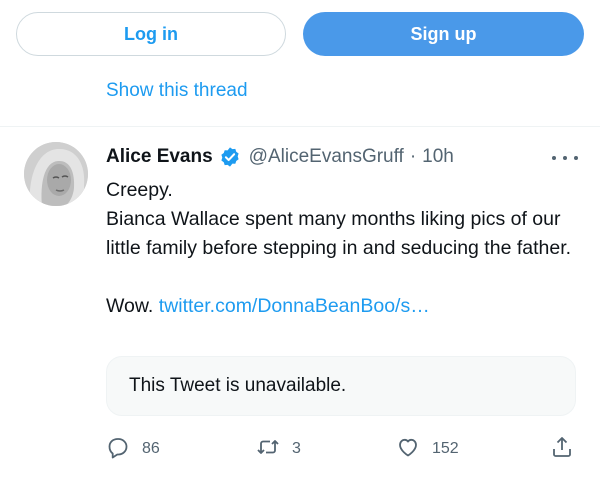 The height and width of the screenshot is (493, 600). I want to click on login-button: Log in, so click(151, 34).